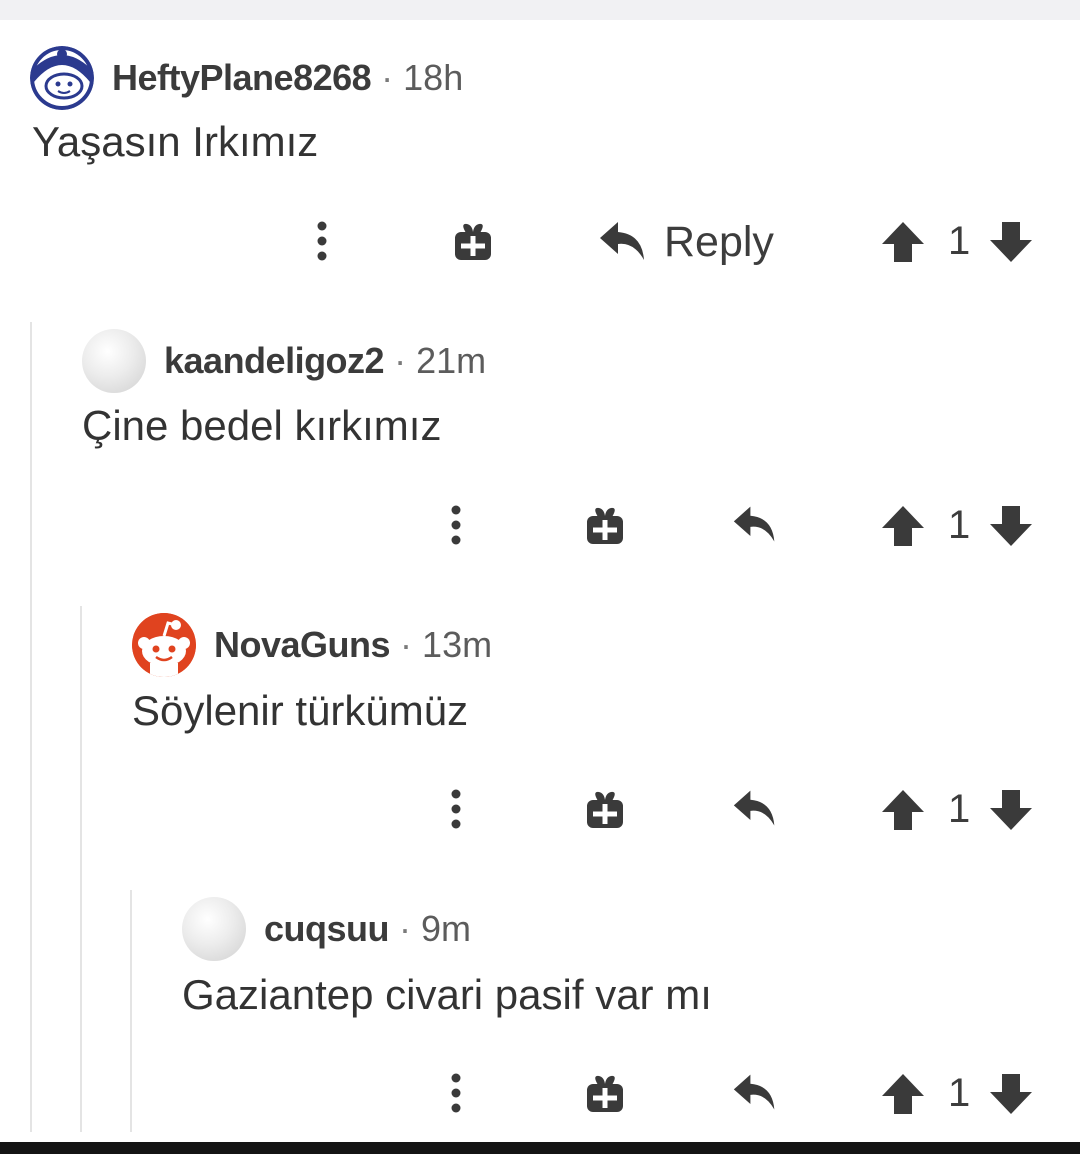 The width and height of the screenshot is (1080, 1154). What do you see at coordinates (242, 78) in the screenshot?
I see `username: HeftyPlane8268` at bounding box center [242, 78].